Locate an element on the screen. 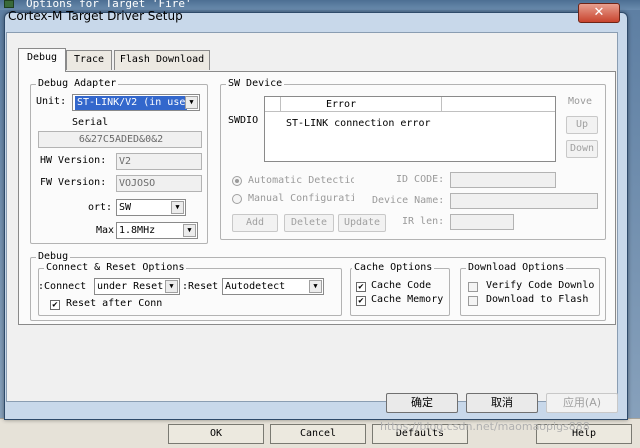 The image size is (640, 448). manual-configuration-label: Manual Configurati is located at coordinates (301, 198).